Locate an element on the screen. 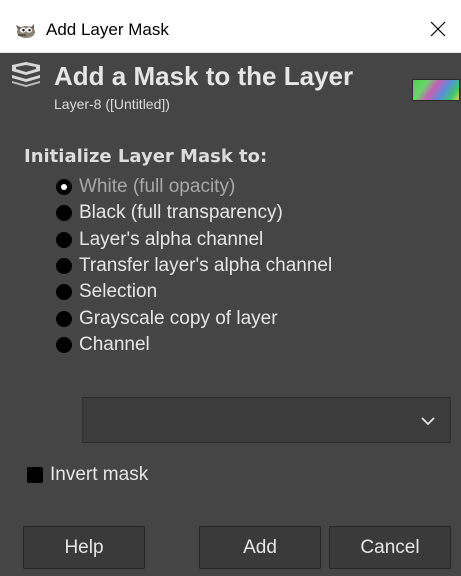  dialog-heading: Add a Mask to the Layer is located at coordinates (204, 76).